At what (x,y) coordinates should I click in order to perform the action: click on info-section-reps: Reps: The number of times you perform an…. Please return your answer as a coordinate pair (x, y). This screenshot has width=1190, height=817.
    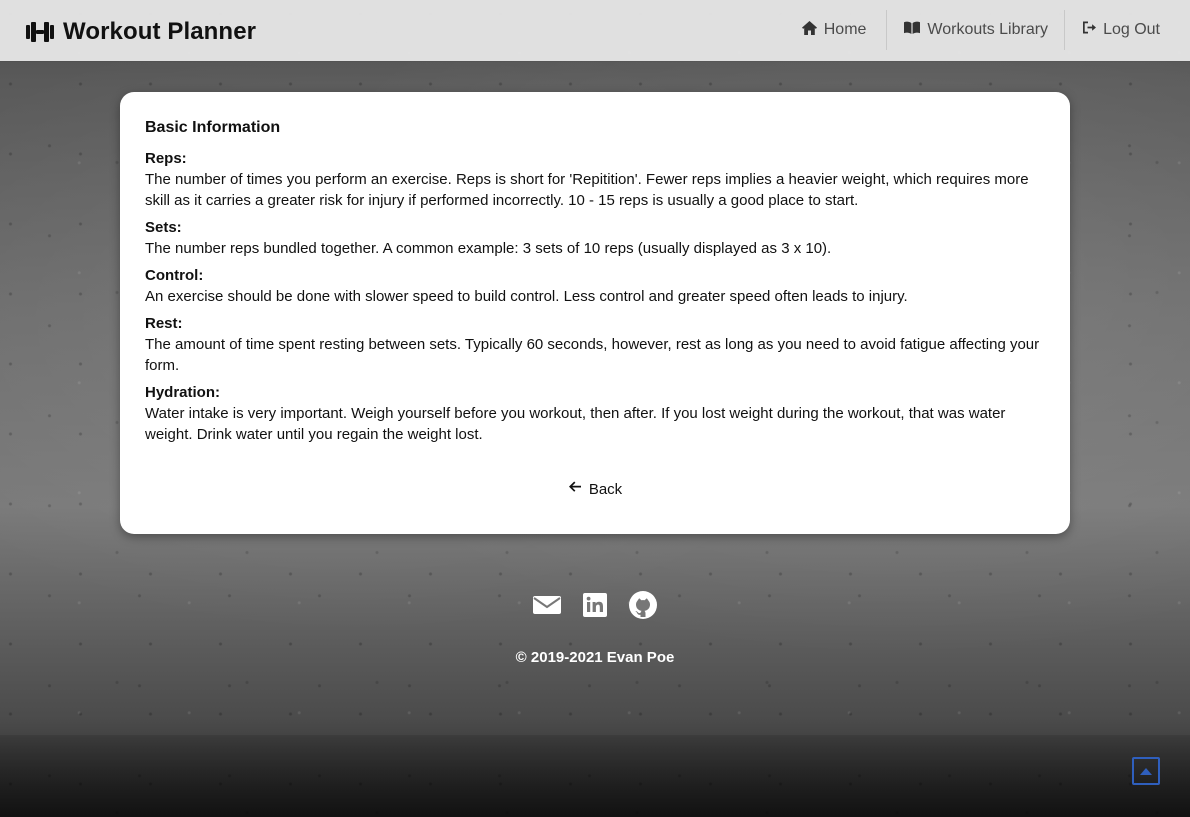
    Looking at the image, I should click on (595, 180).